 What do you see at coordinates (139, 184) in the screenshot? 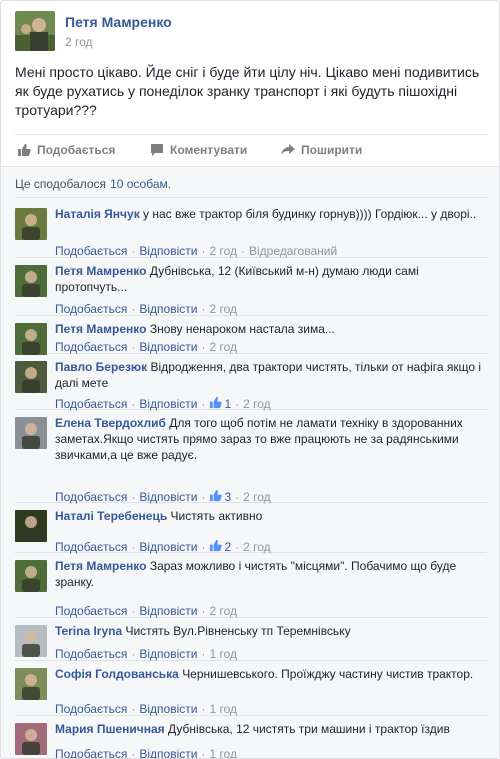
I see `likes-count-link: 10 особам` at bounding box center [139, 184].